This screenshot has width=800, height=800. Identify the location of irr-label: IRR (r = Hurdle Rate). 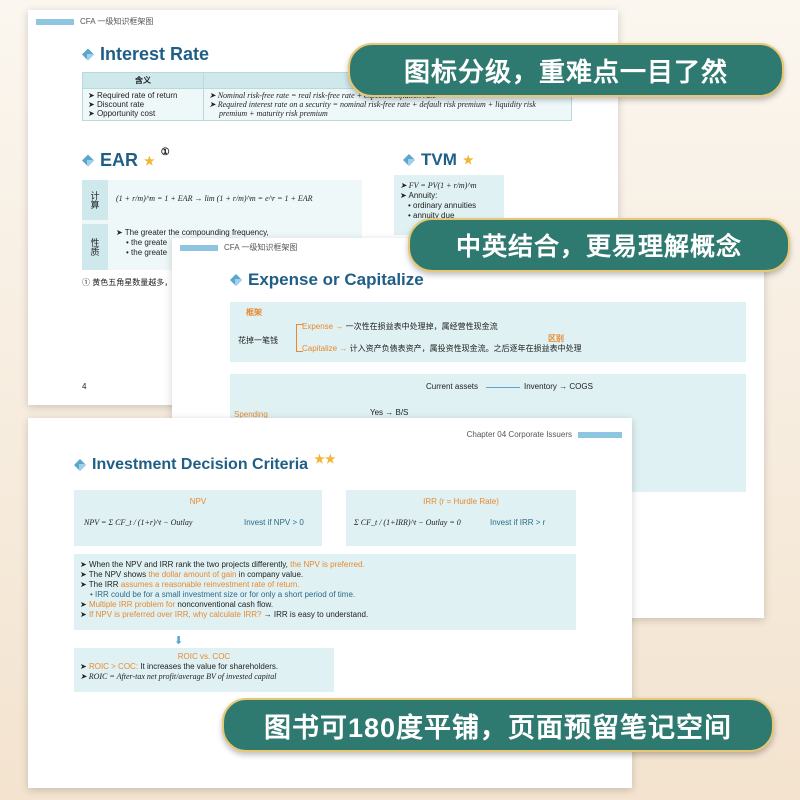
(461, 501).